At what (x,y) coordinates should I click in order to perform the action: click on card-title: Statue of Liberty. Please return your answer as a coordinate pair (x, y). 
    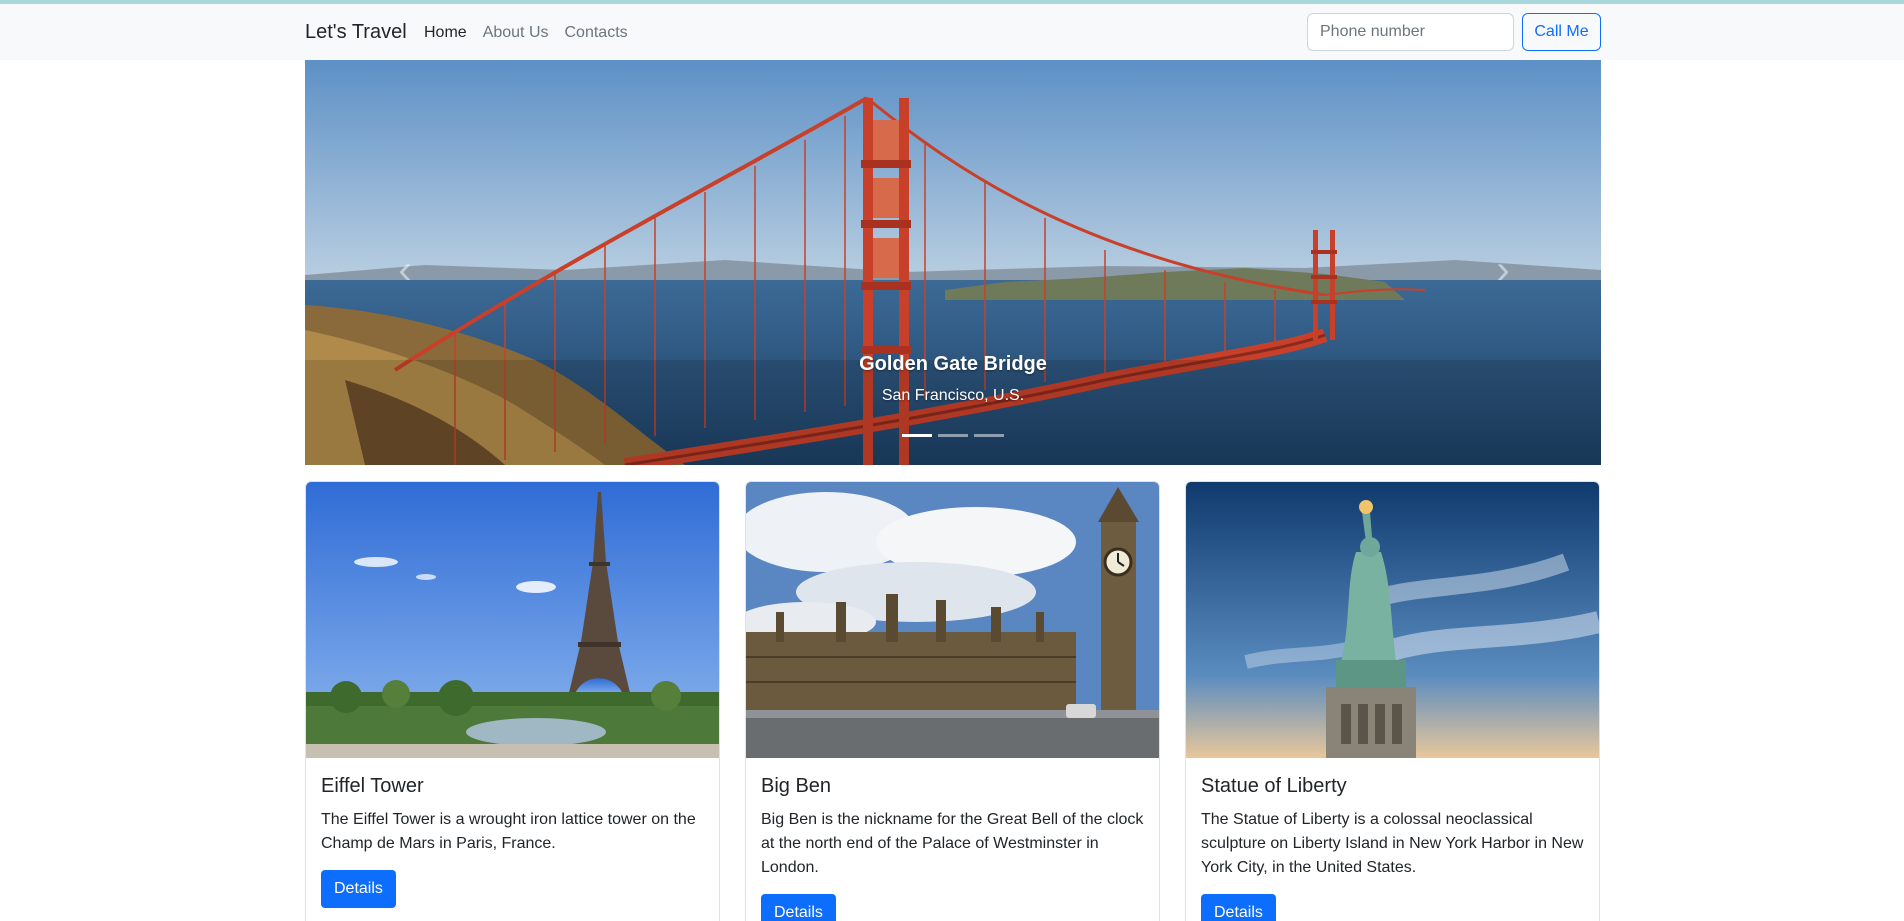
    Looking at the image, I should click on (1274, 786).